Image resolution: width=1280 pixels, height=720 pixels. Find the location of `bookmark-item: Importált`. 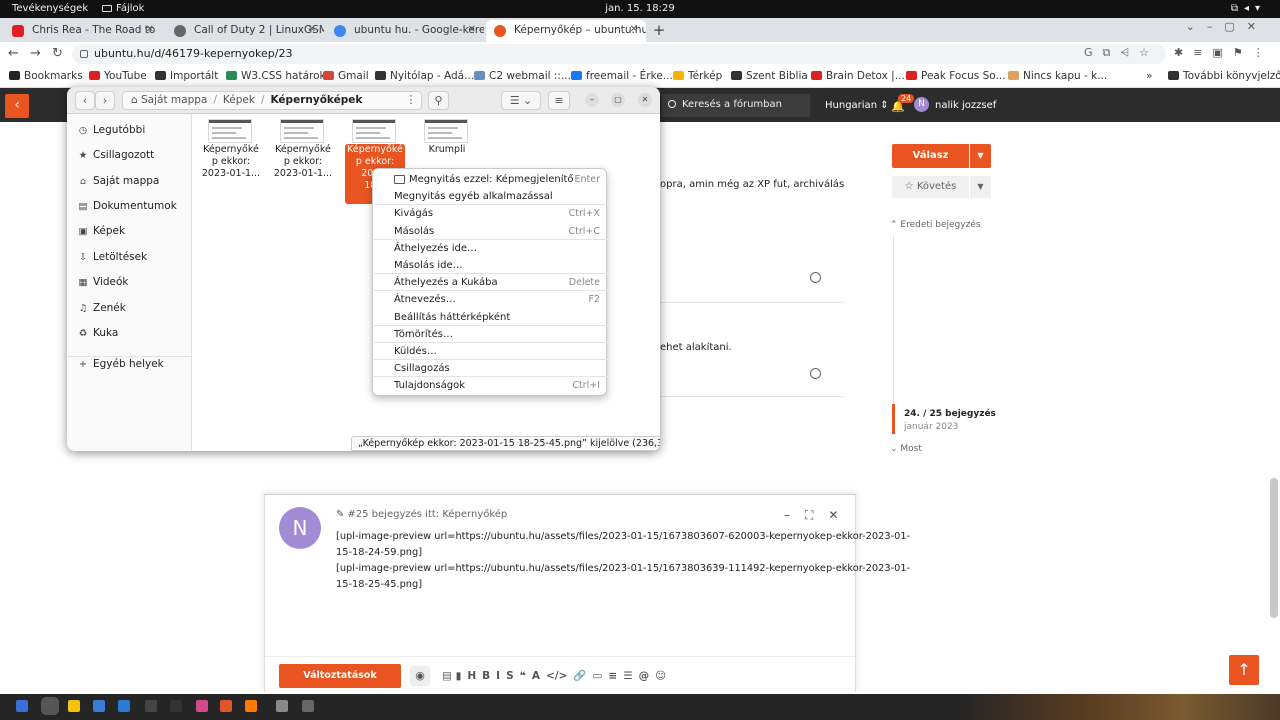

bookmark-item: Importált is located at coordinates (186, 76).